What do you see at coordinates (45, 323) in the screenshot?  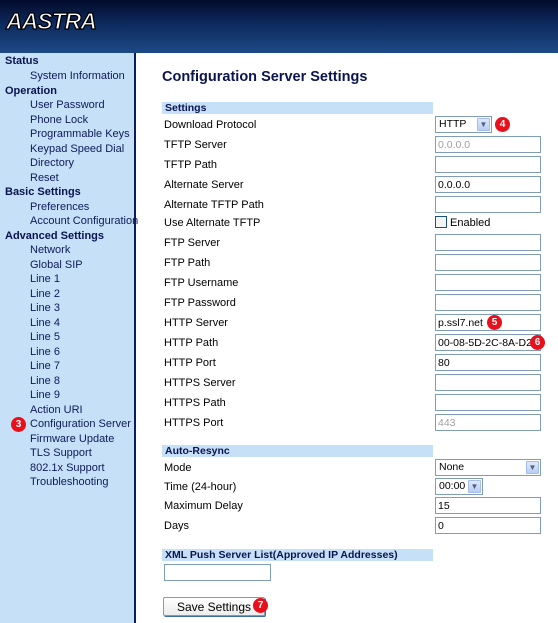 I see `sidebar-item-line-4: Line 4` at bounding box center [45, 323].